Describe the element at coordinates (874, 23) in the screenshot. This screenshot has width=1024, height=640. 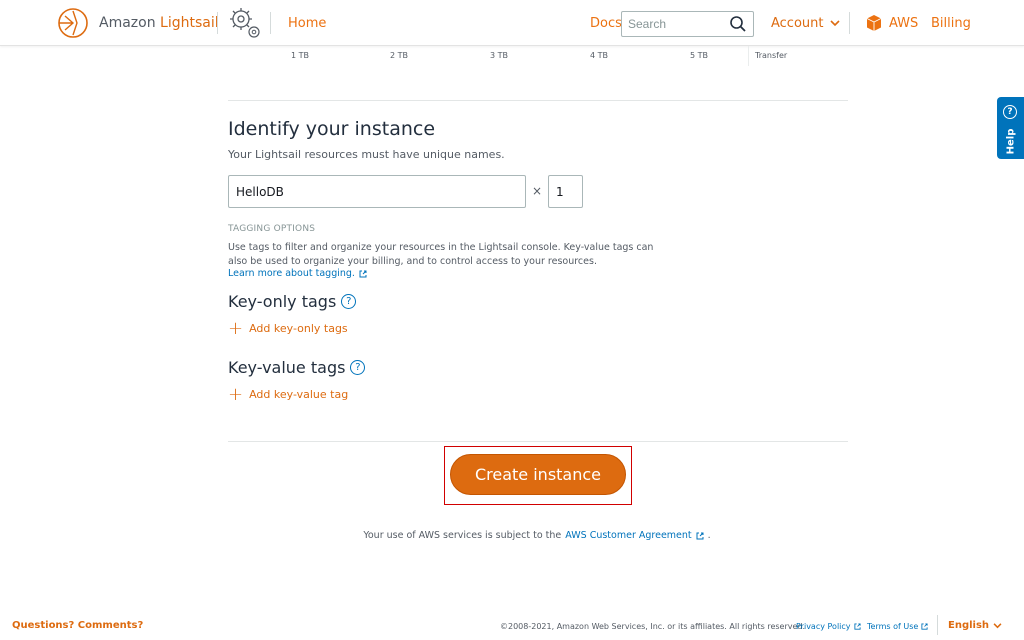
I see `aws-cube-icon` at that location.